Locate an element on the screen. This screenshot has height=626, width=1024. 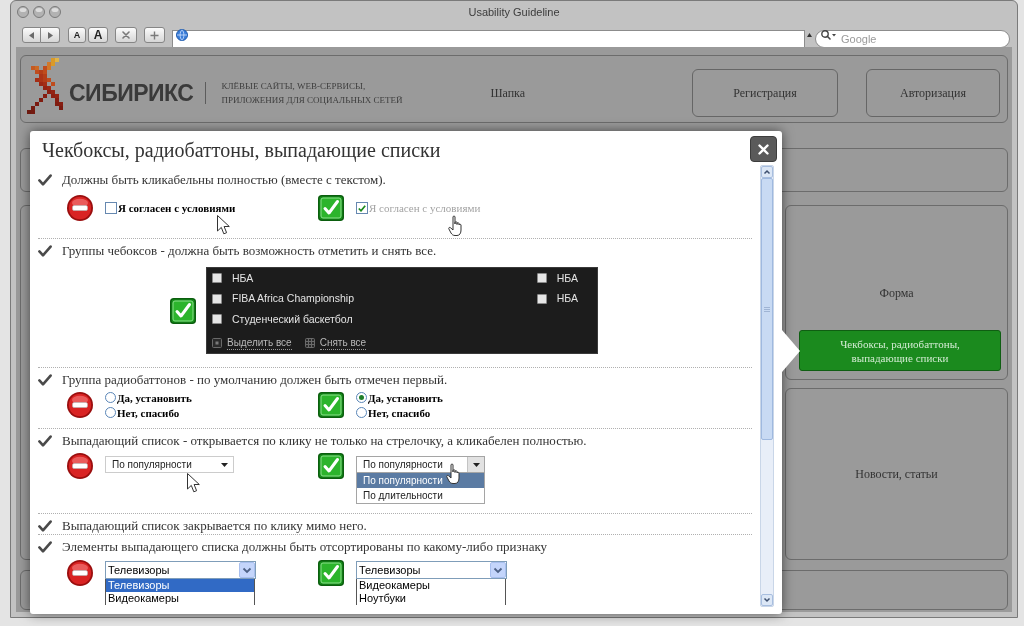
address-field is located at coordinates (488, 39).